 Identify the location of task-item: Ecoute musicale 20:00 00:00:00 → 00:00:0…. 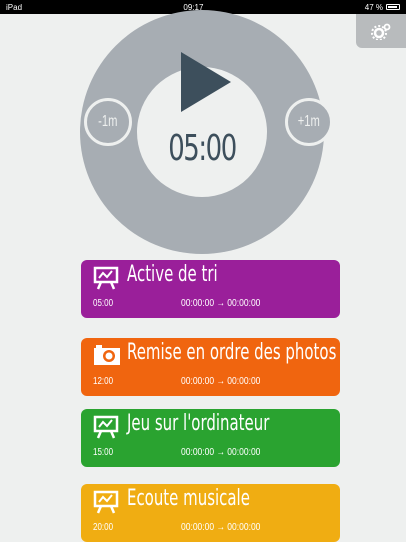
(210, 513).